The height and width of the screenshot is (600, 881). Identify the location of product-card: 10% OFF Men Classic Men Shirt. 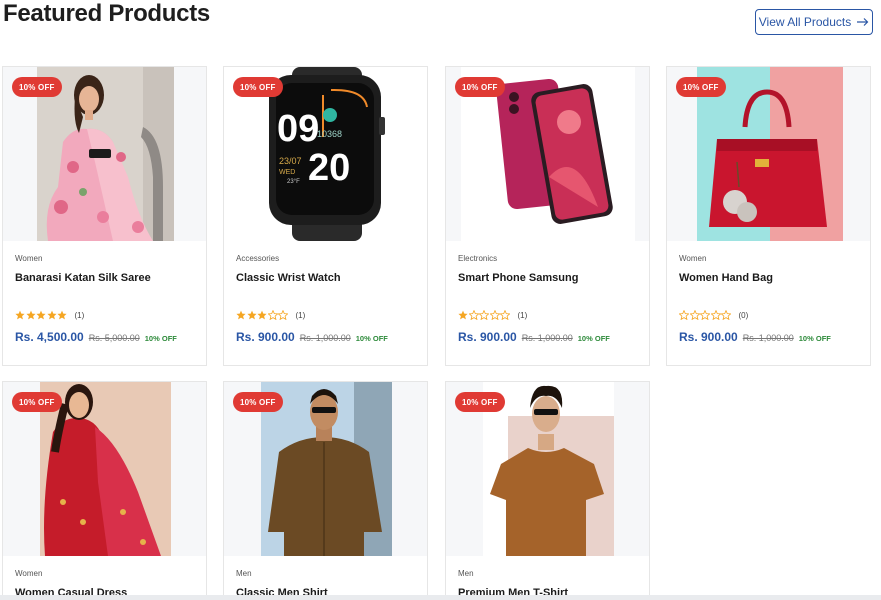
(325, 490).